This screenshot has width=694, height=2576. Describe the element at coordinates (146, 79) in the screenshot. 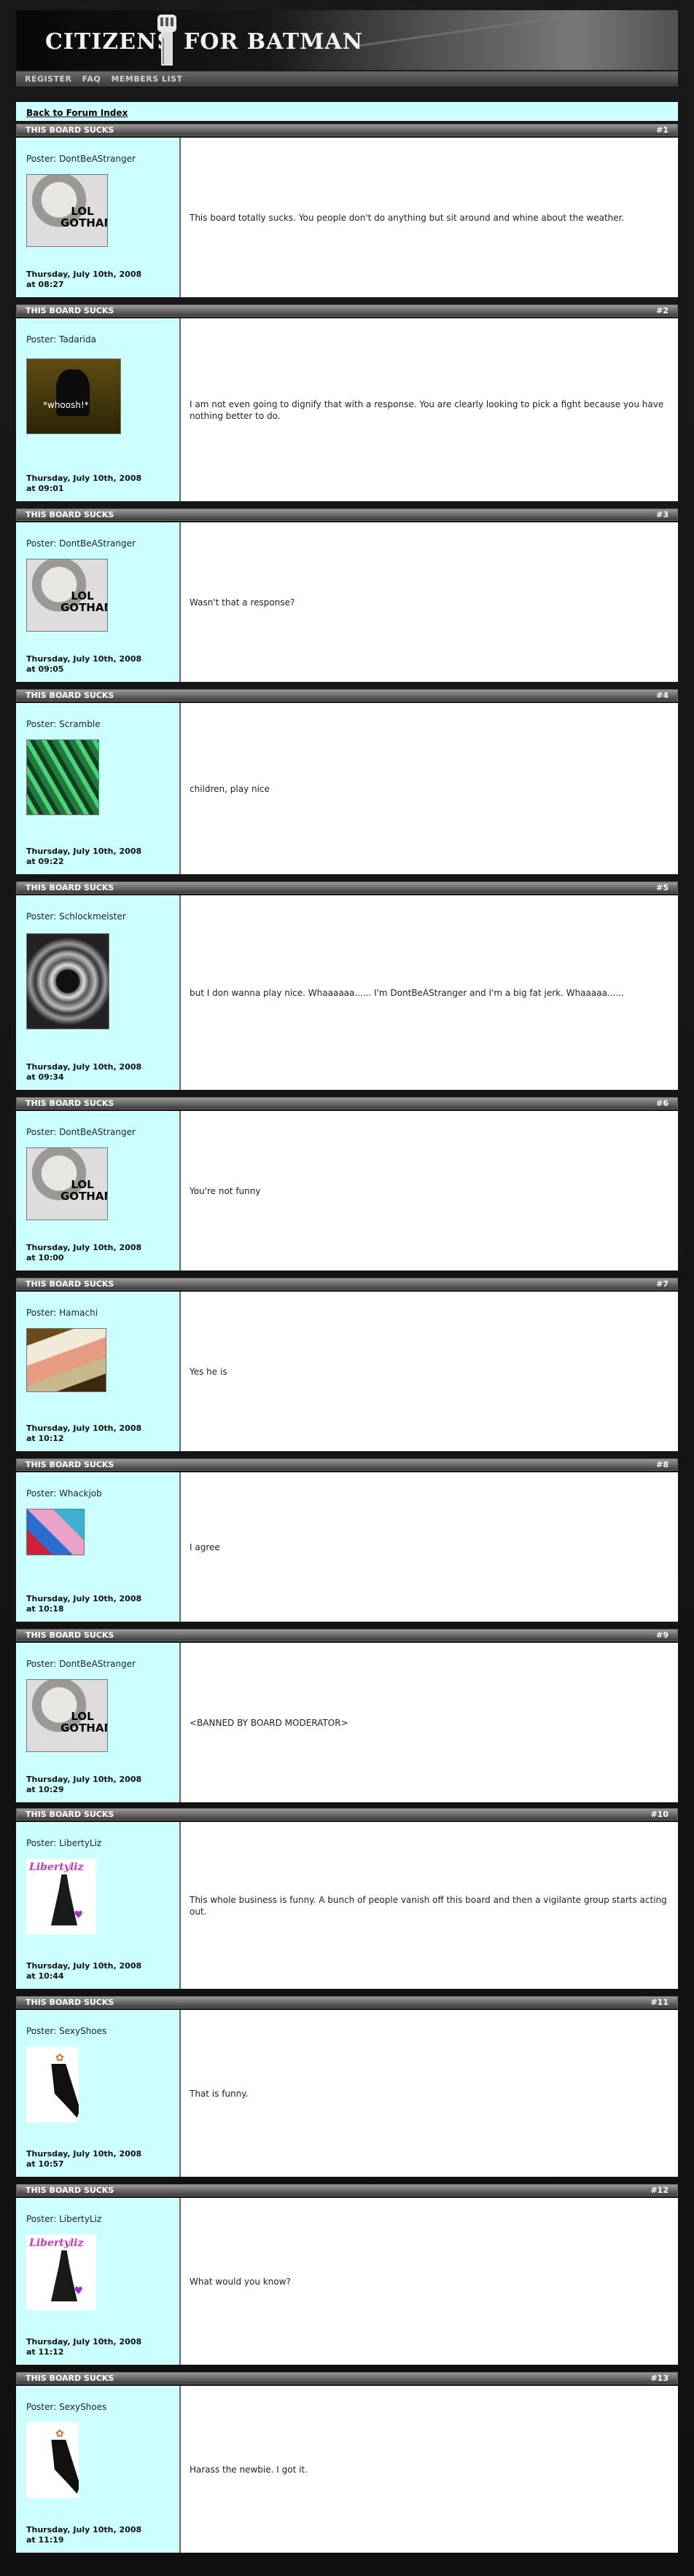

I see `nav-members-list-link: MEMBERS LIST` at that location.